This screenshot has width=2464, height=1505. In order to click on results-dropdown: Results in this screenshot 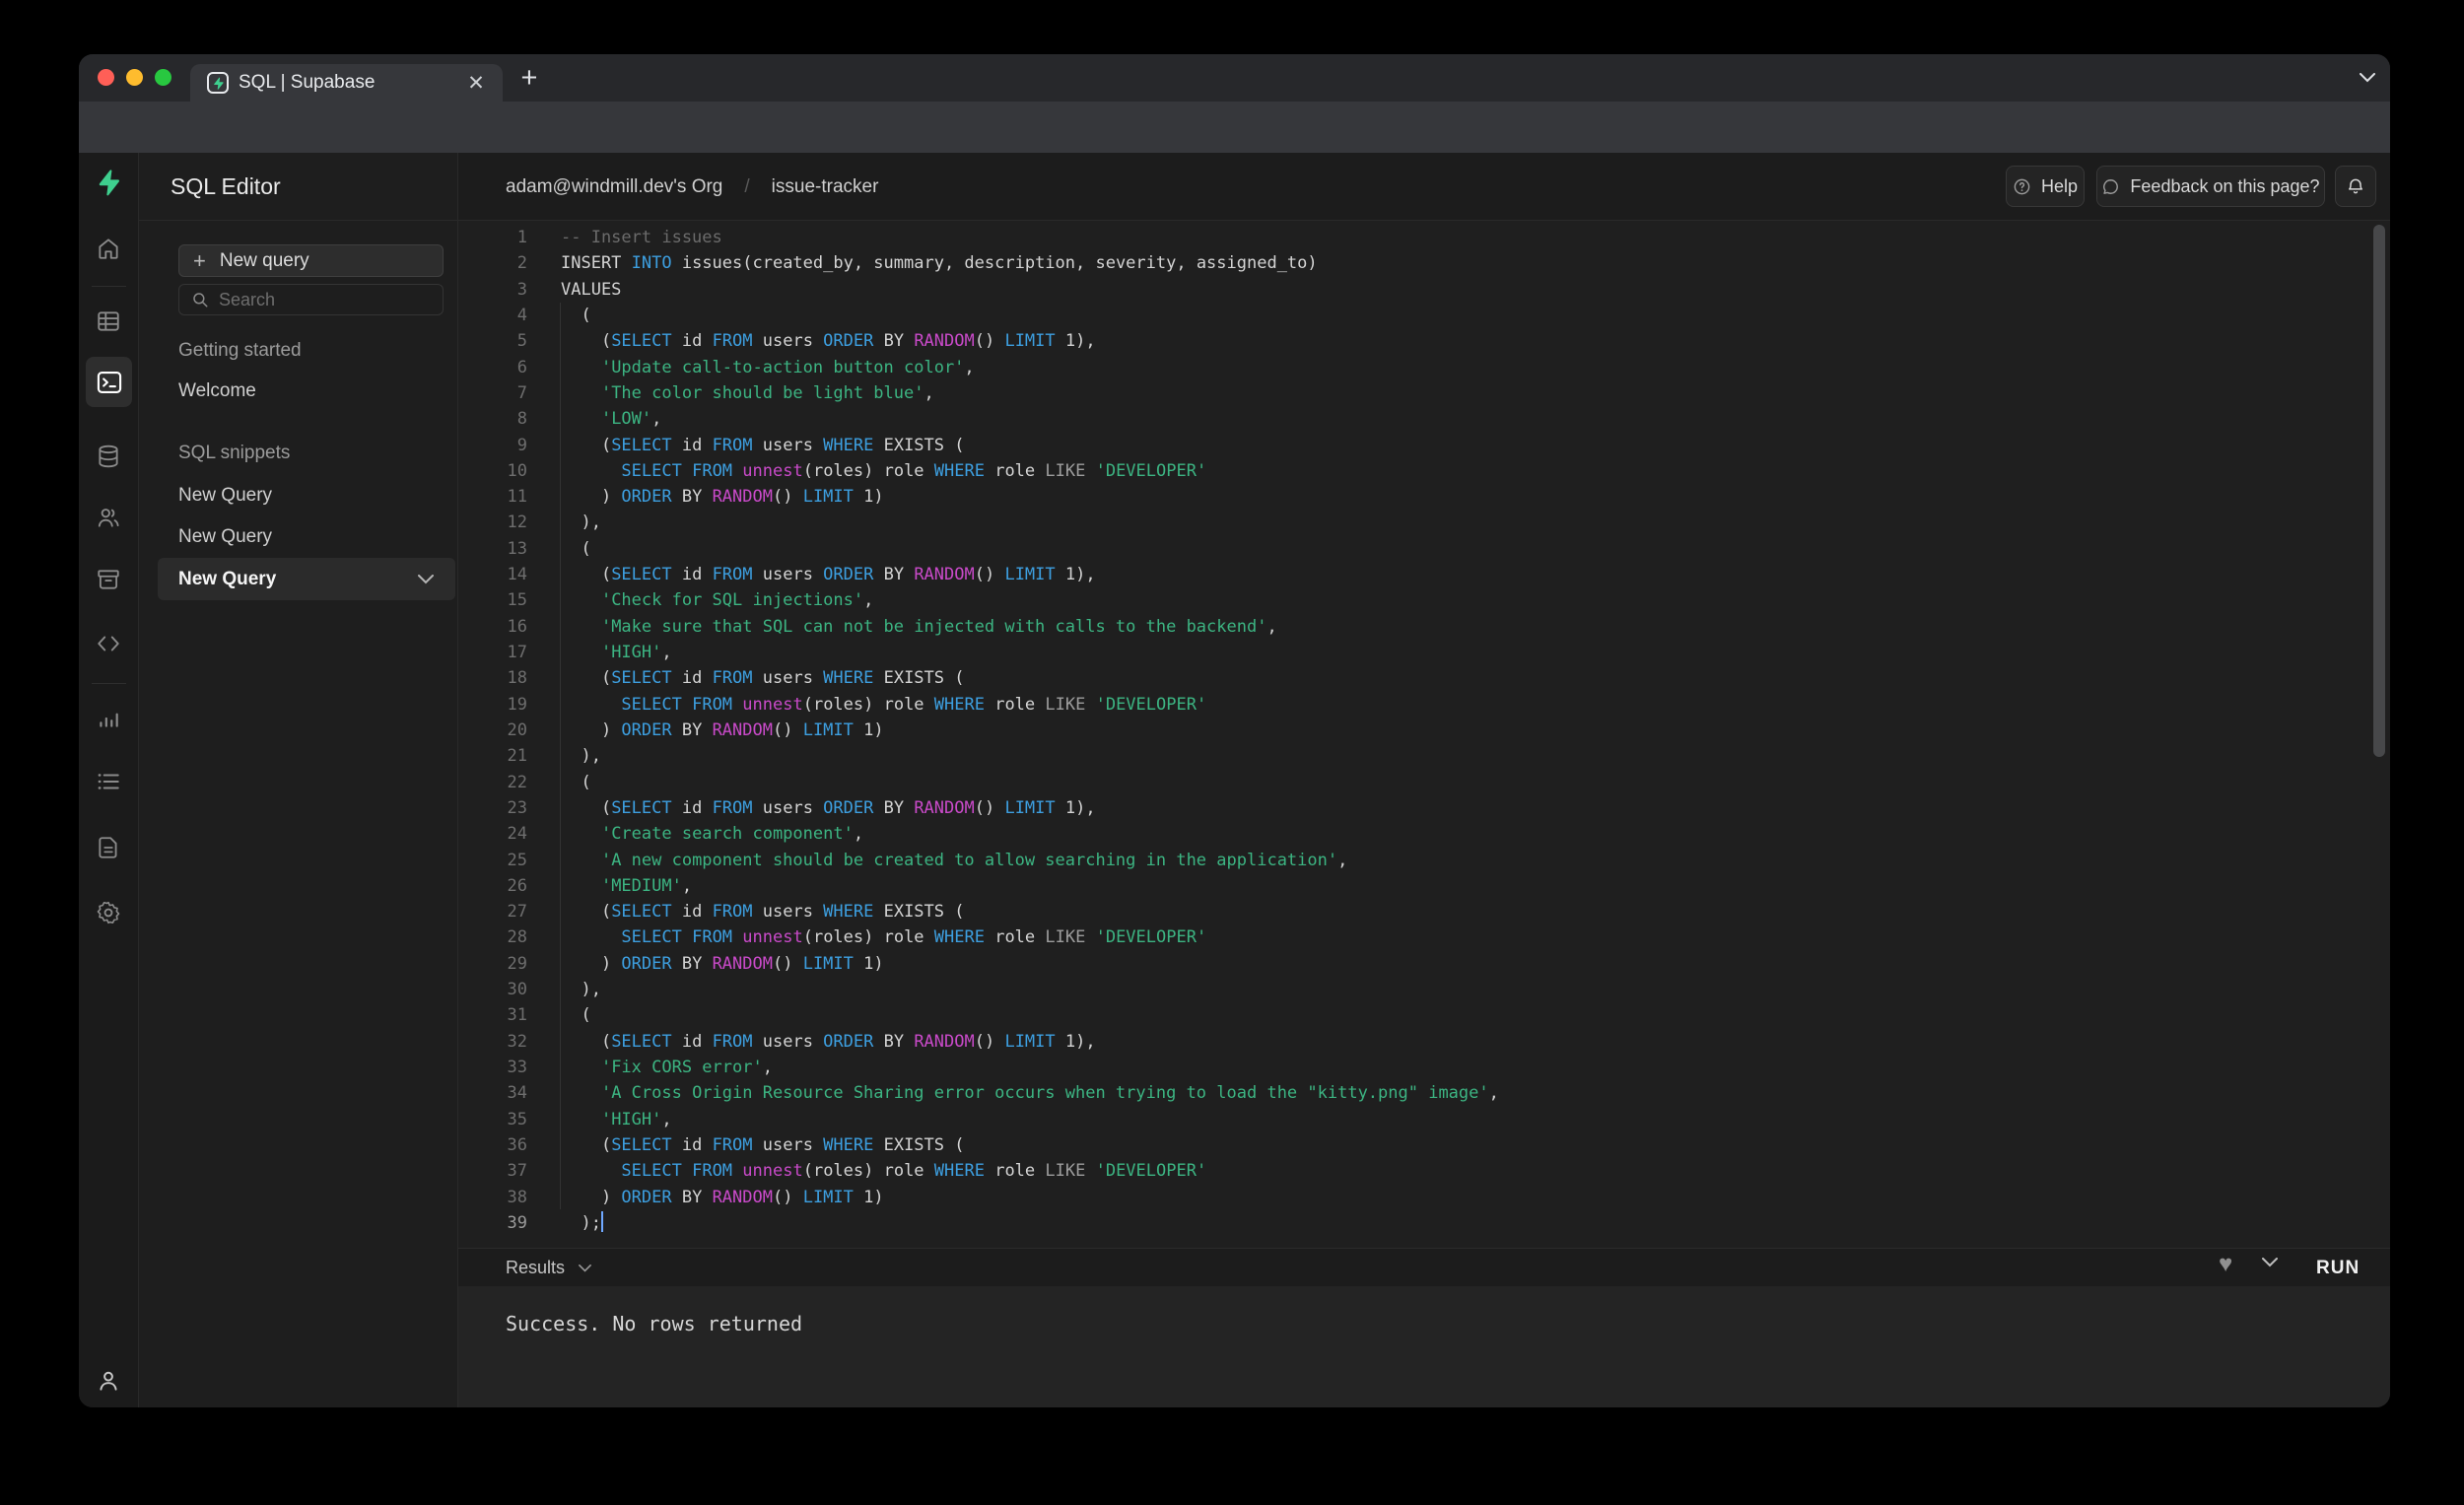, I will do `click(548, 1268)`.